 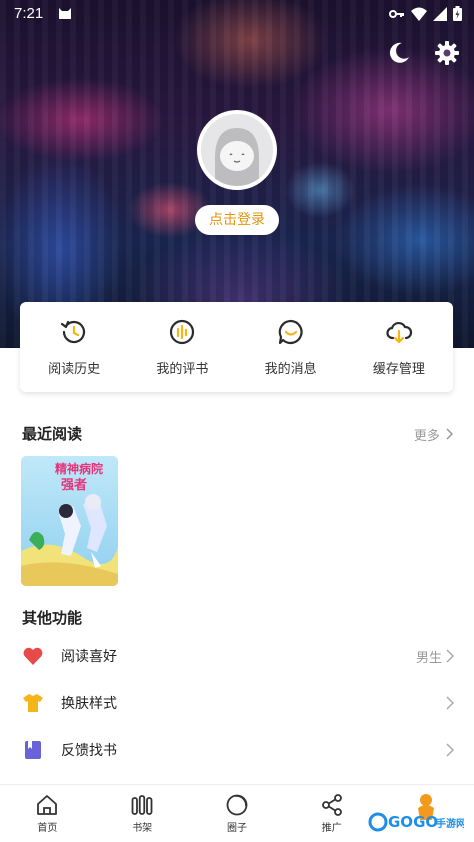 I want to click on book-cover-image: 精神病院 强者, so click(x=69, y=521).